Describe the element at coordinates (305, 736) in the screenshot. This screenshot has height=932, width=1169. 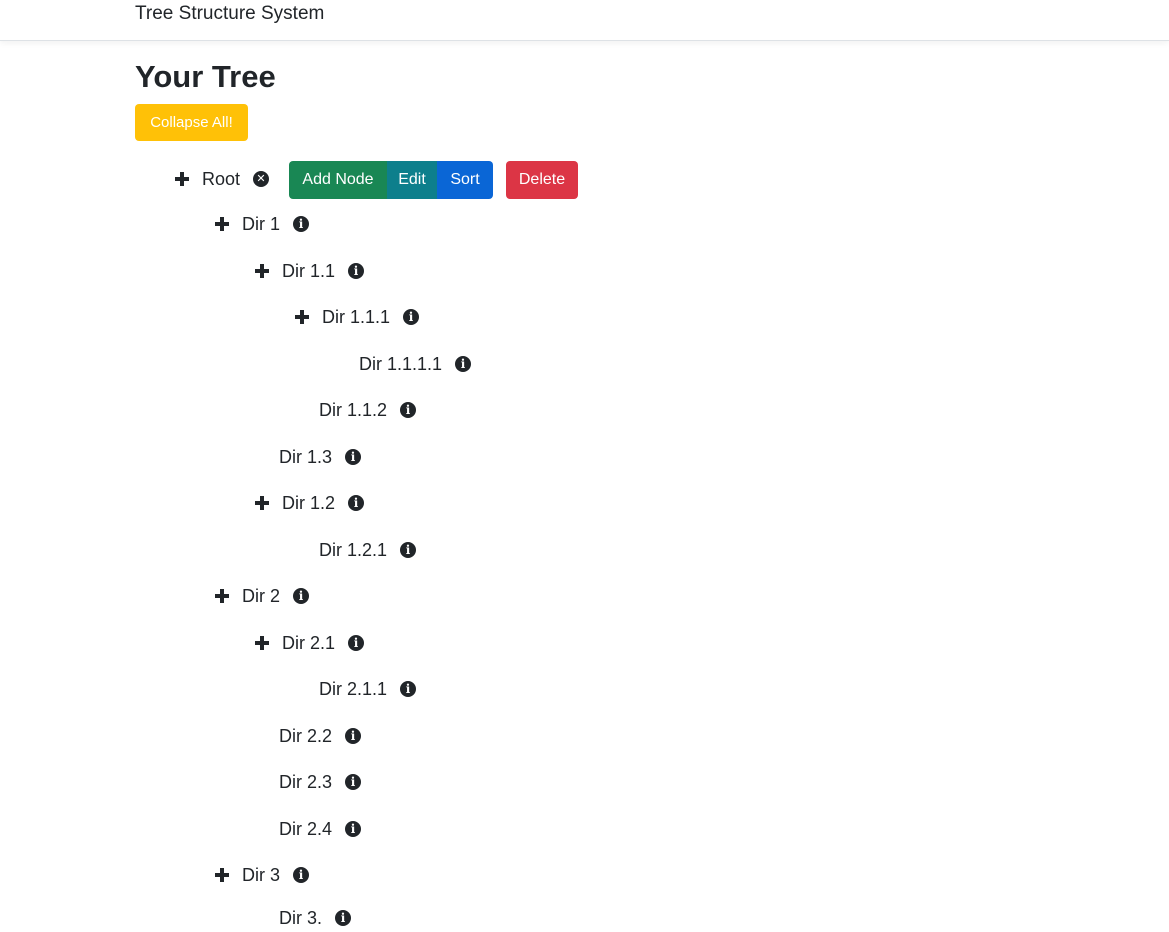
I see `tree-node-label: Dir 2.2` at that location.